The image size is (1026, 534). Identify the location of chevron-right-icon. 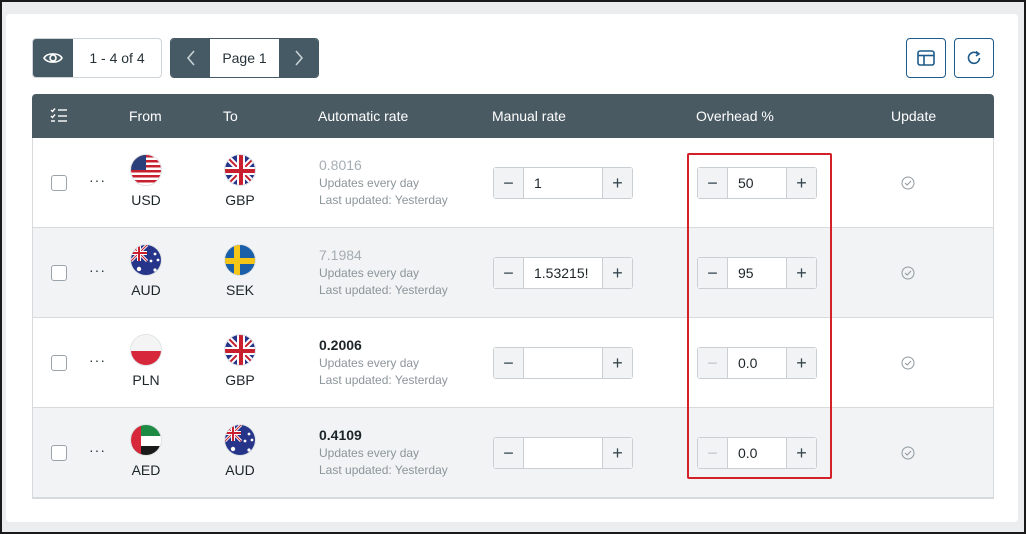
(298, 58).